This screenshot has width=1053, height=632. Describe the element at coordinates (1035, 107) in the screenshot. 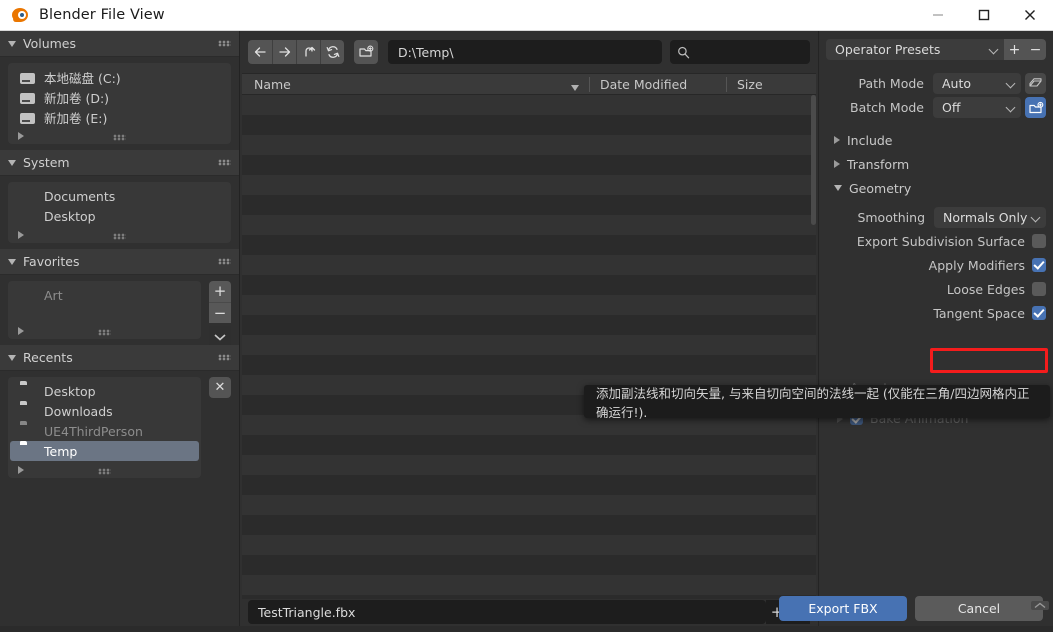

I see `batch-folder-icon` at that location.